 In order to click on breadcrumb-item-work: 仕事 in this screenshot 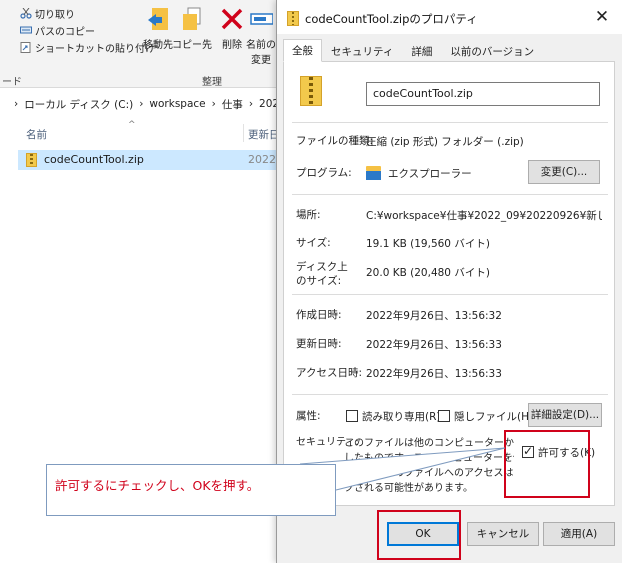, I will do `click(232, 104)`.